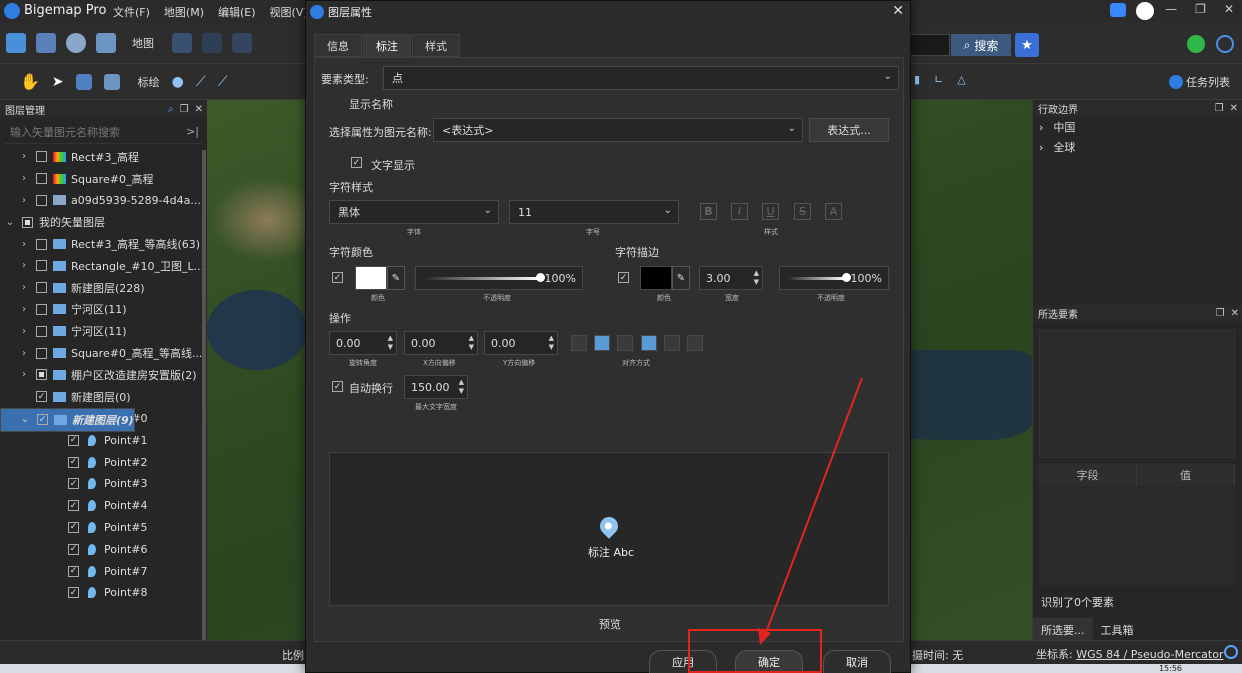  Describe the element at coordinates (961, 79) in the screenshot. I see `compass-icon: △` at that location.